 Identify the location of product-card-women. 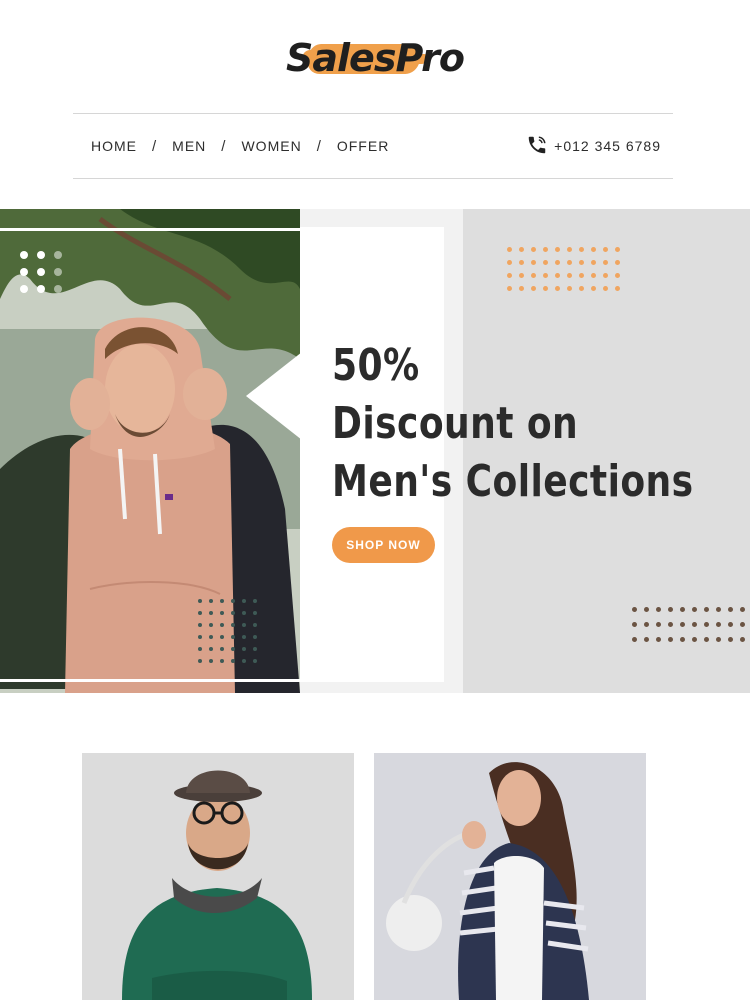
(510, 876).